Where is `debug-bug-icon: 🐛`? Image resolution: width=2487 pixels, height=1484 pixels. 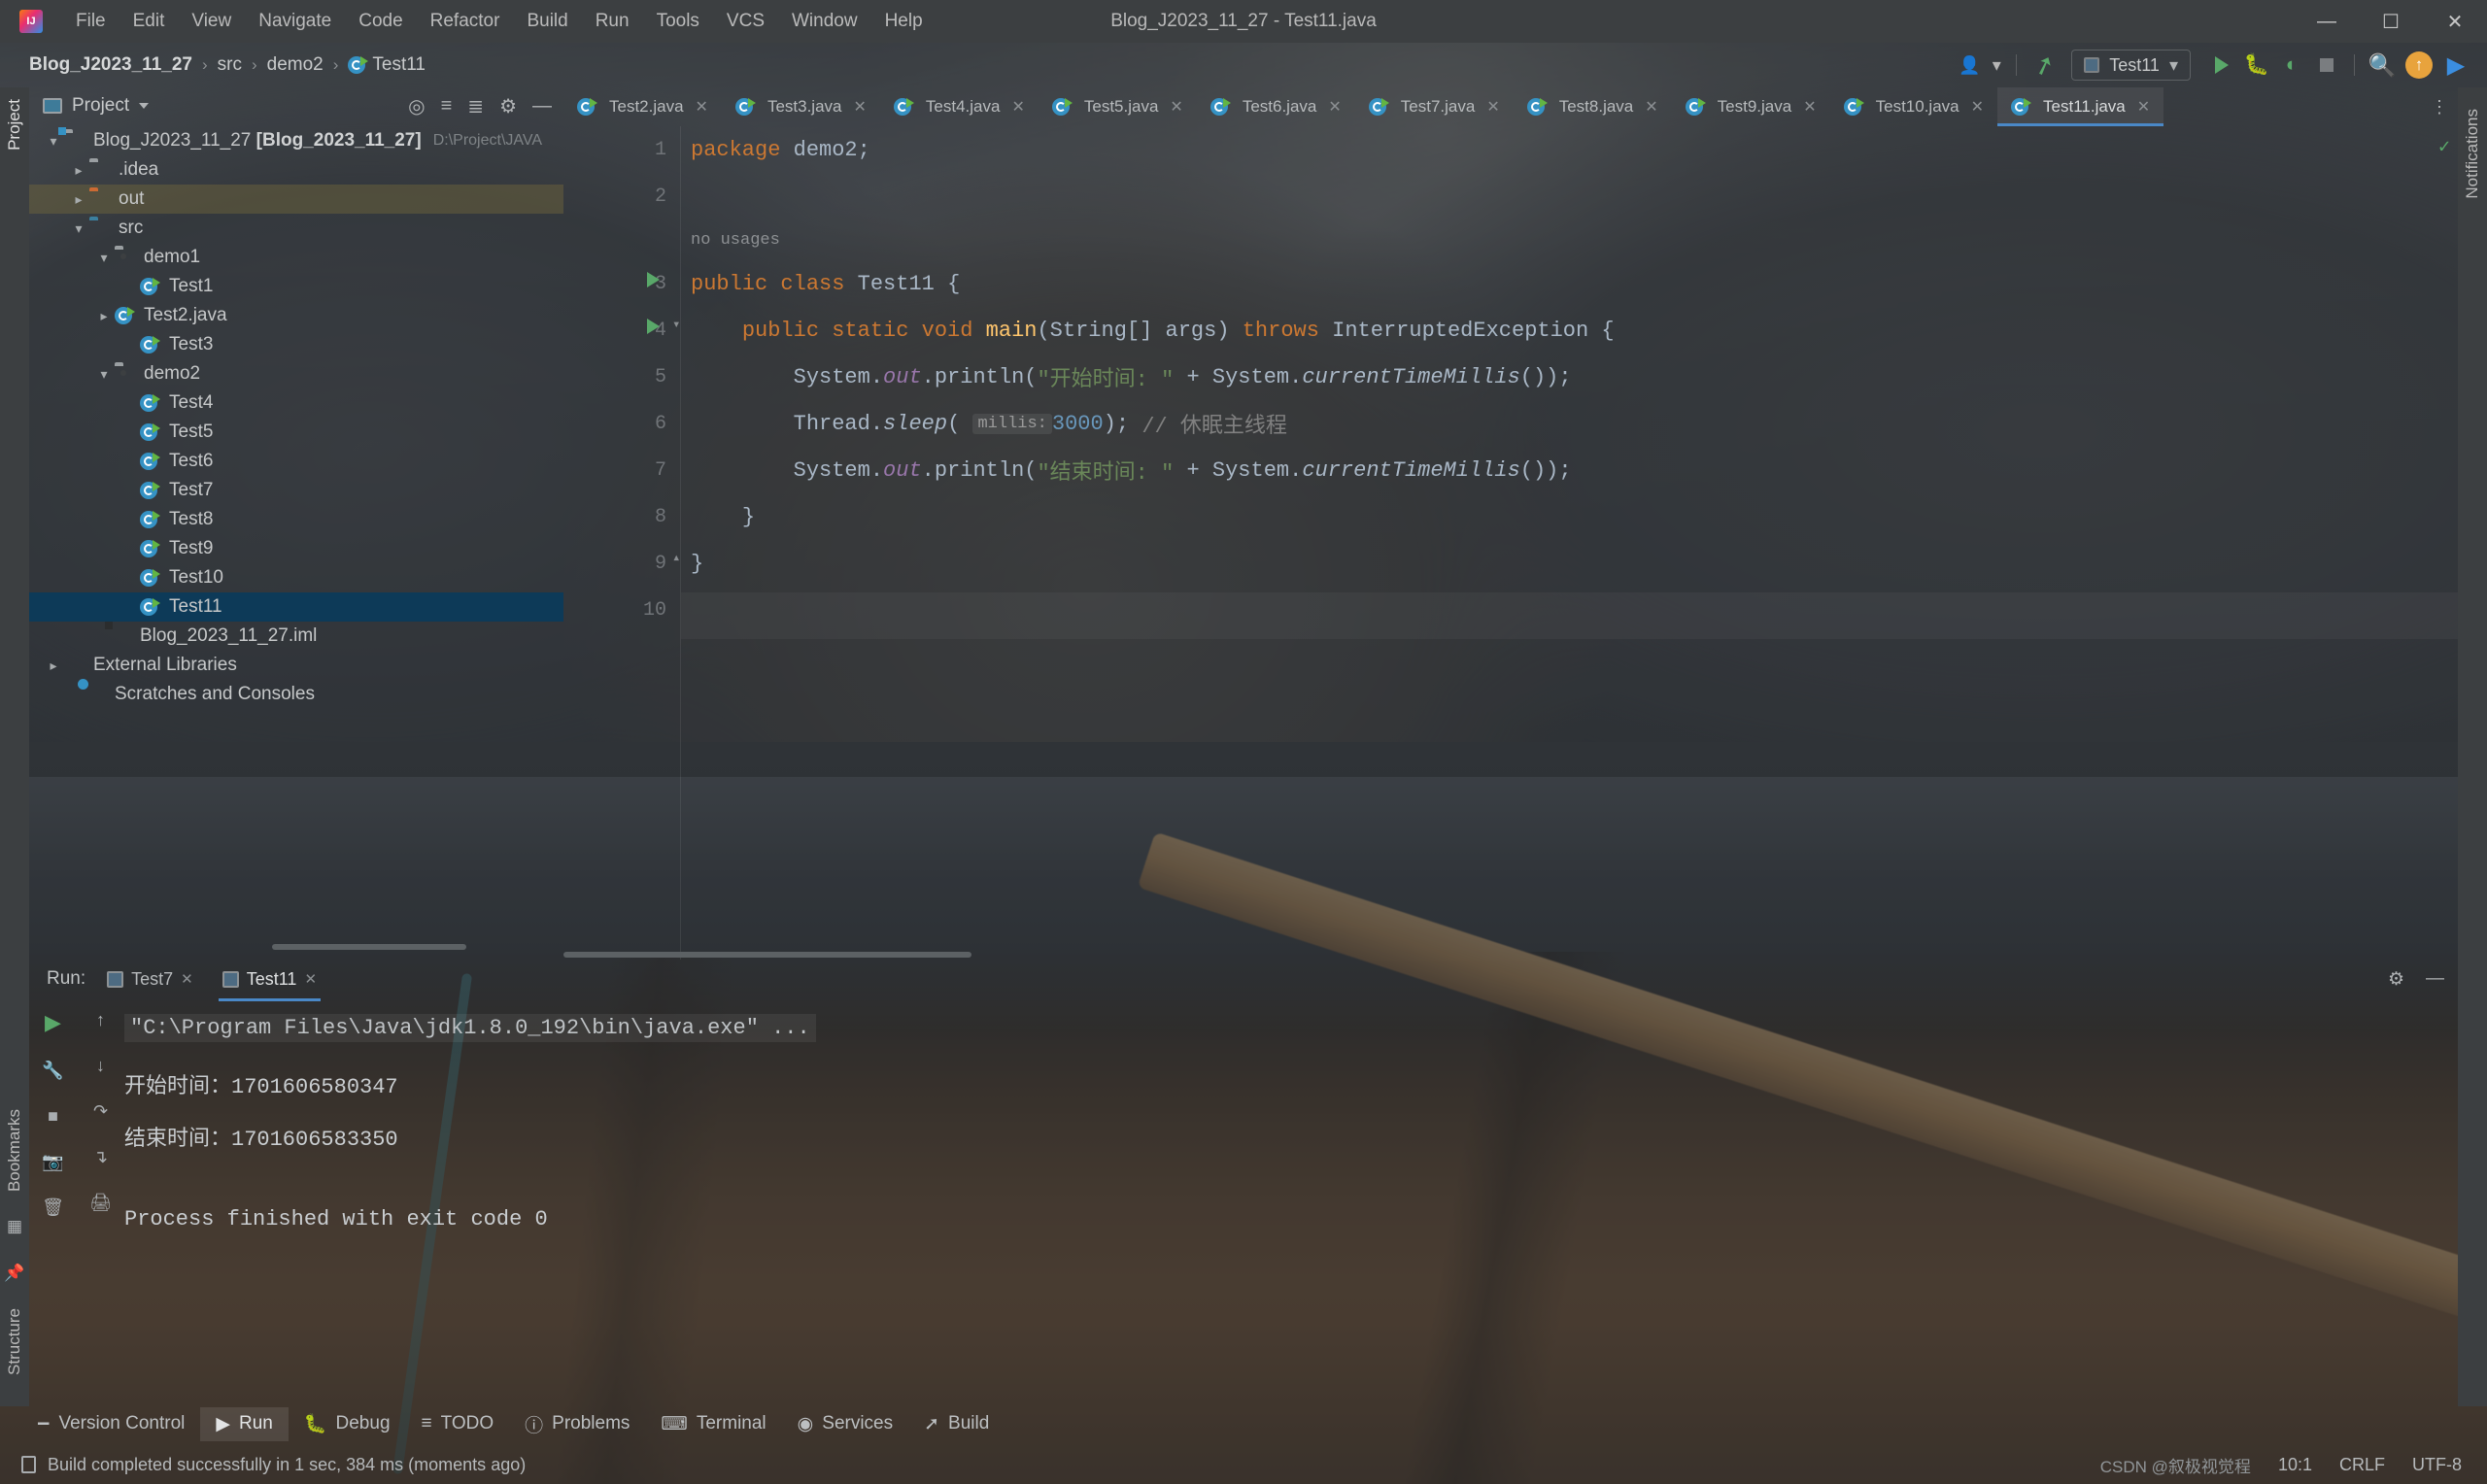
debug-bug-icon: 🐛 is located at coordinates (2256, 66).